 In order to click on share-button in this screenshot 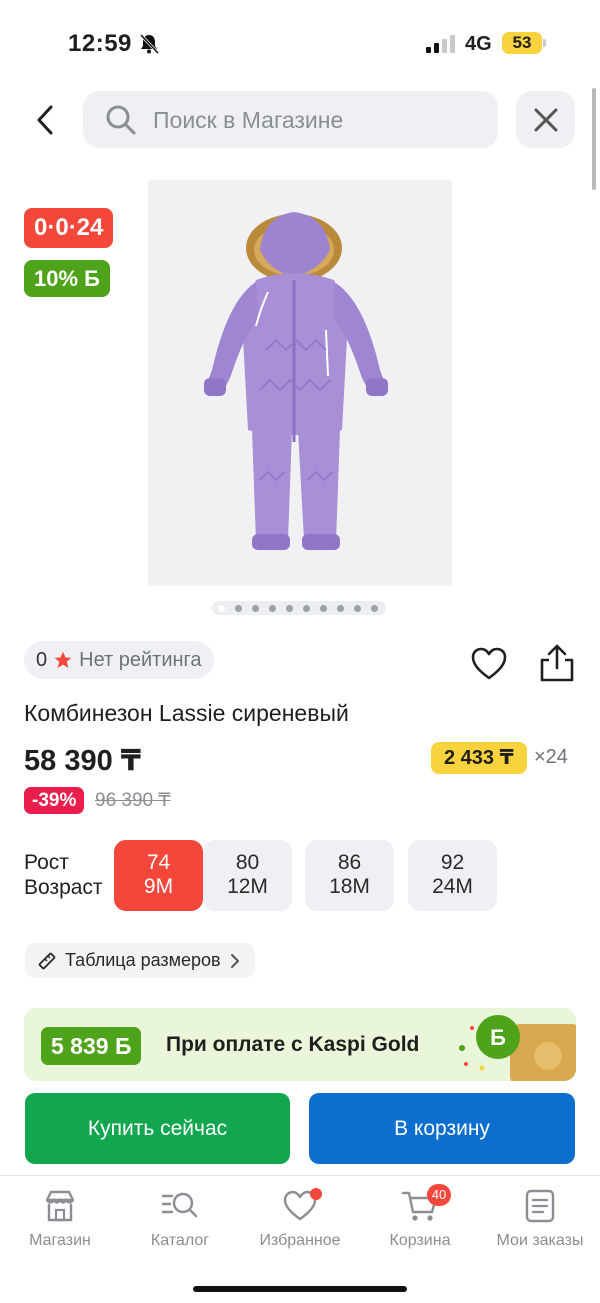, I will do `click(557, 663)`.